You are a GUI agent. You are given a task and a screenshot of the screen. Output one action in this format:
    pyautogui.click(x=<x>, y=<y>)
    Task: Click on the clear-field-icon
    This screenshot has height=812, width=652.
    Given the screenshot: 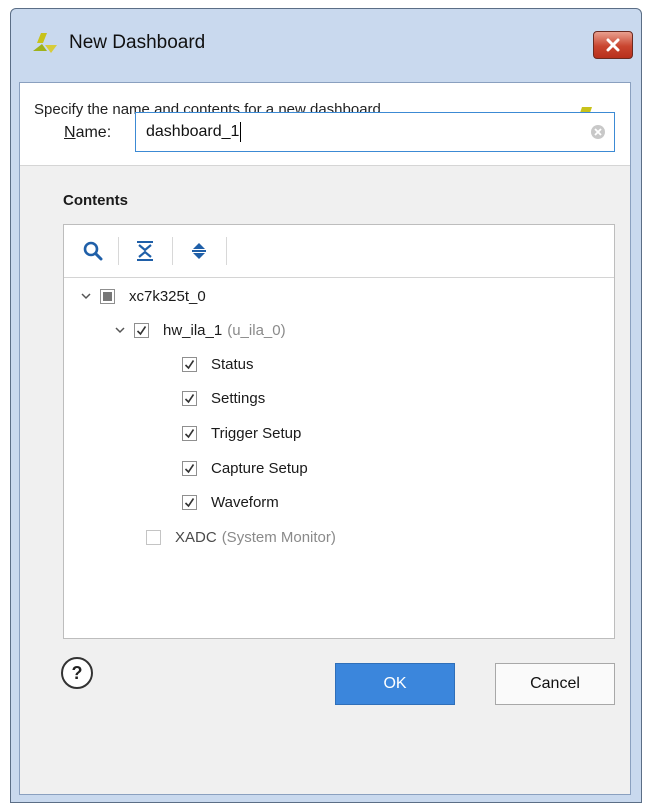 What is the action you would take?
    pyautogui.click(x=598, y=134)
    